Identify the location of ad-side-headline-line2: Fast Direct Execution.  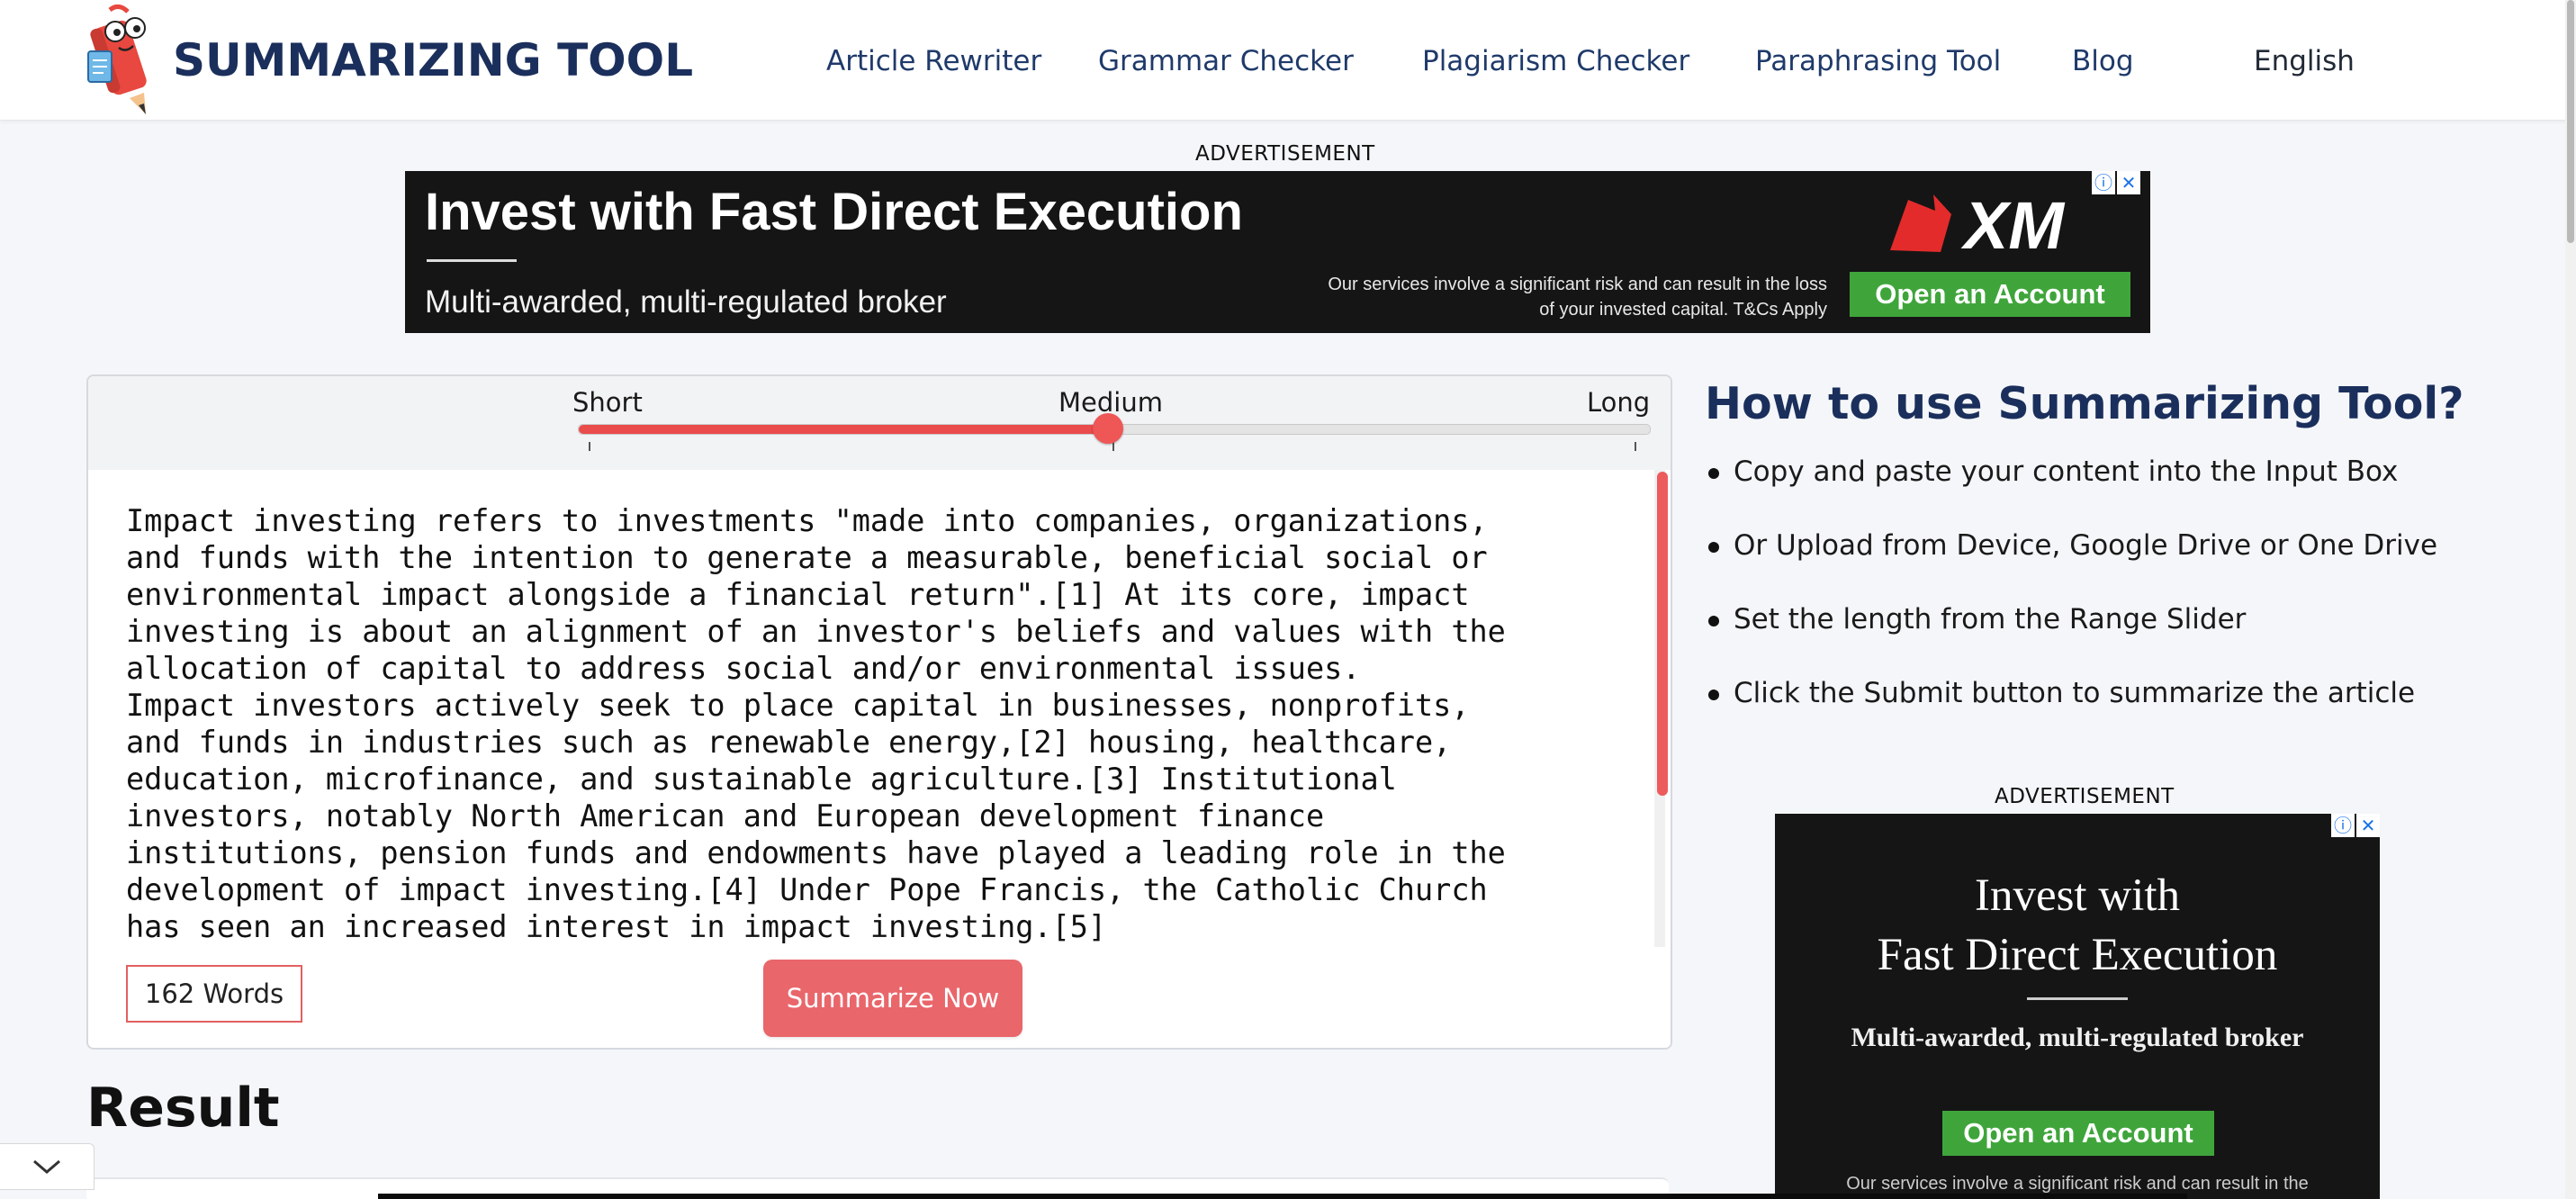
(2077, 955).